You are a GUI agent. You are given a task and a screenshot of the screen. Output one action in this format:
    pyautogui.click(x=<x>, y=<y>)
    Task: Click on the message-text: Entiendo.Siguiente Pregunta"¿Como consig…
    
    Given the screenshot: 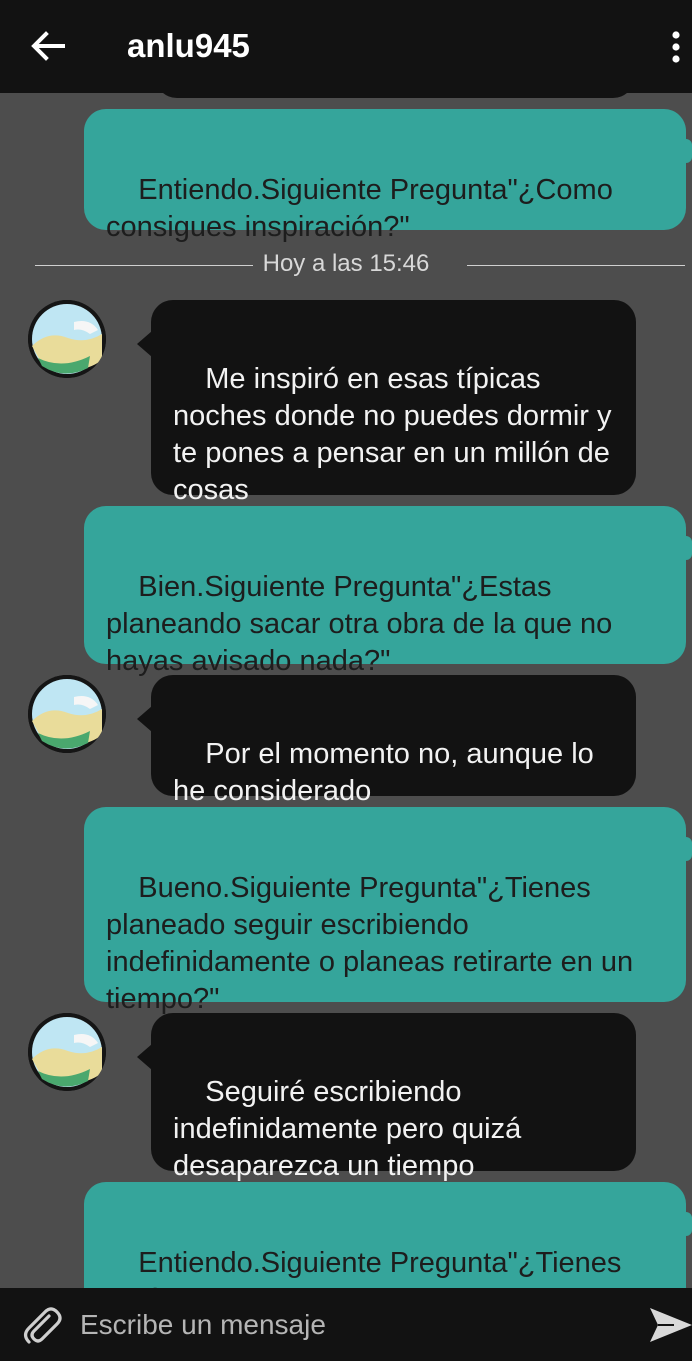 What is the action you would take?
    pyautogui.click(x=363, y=208)
    